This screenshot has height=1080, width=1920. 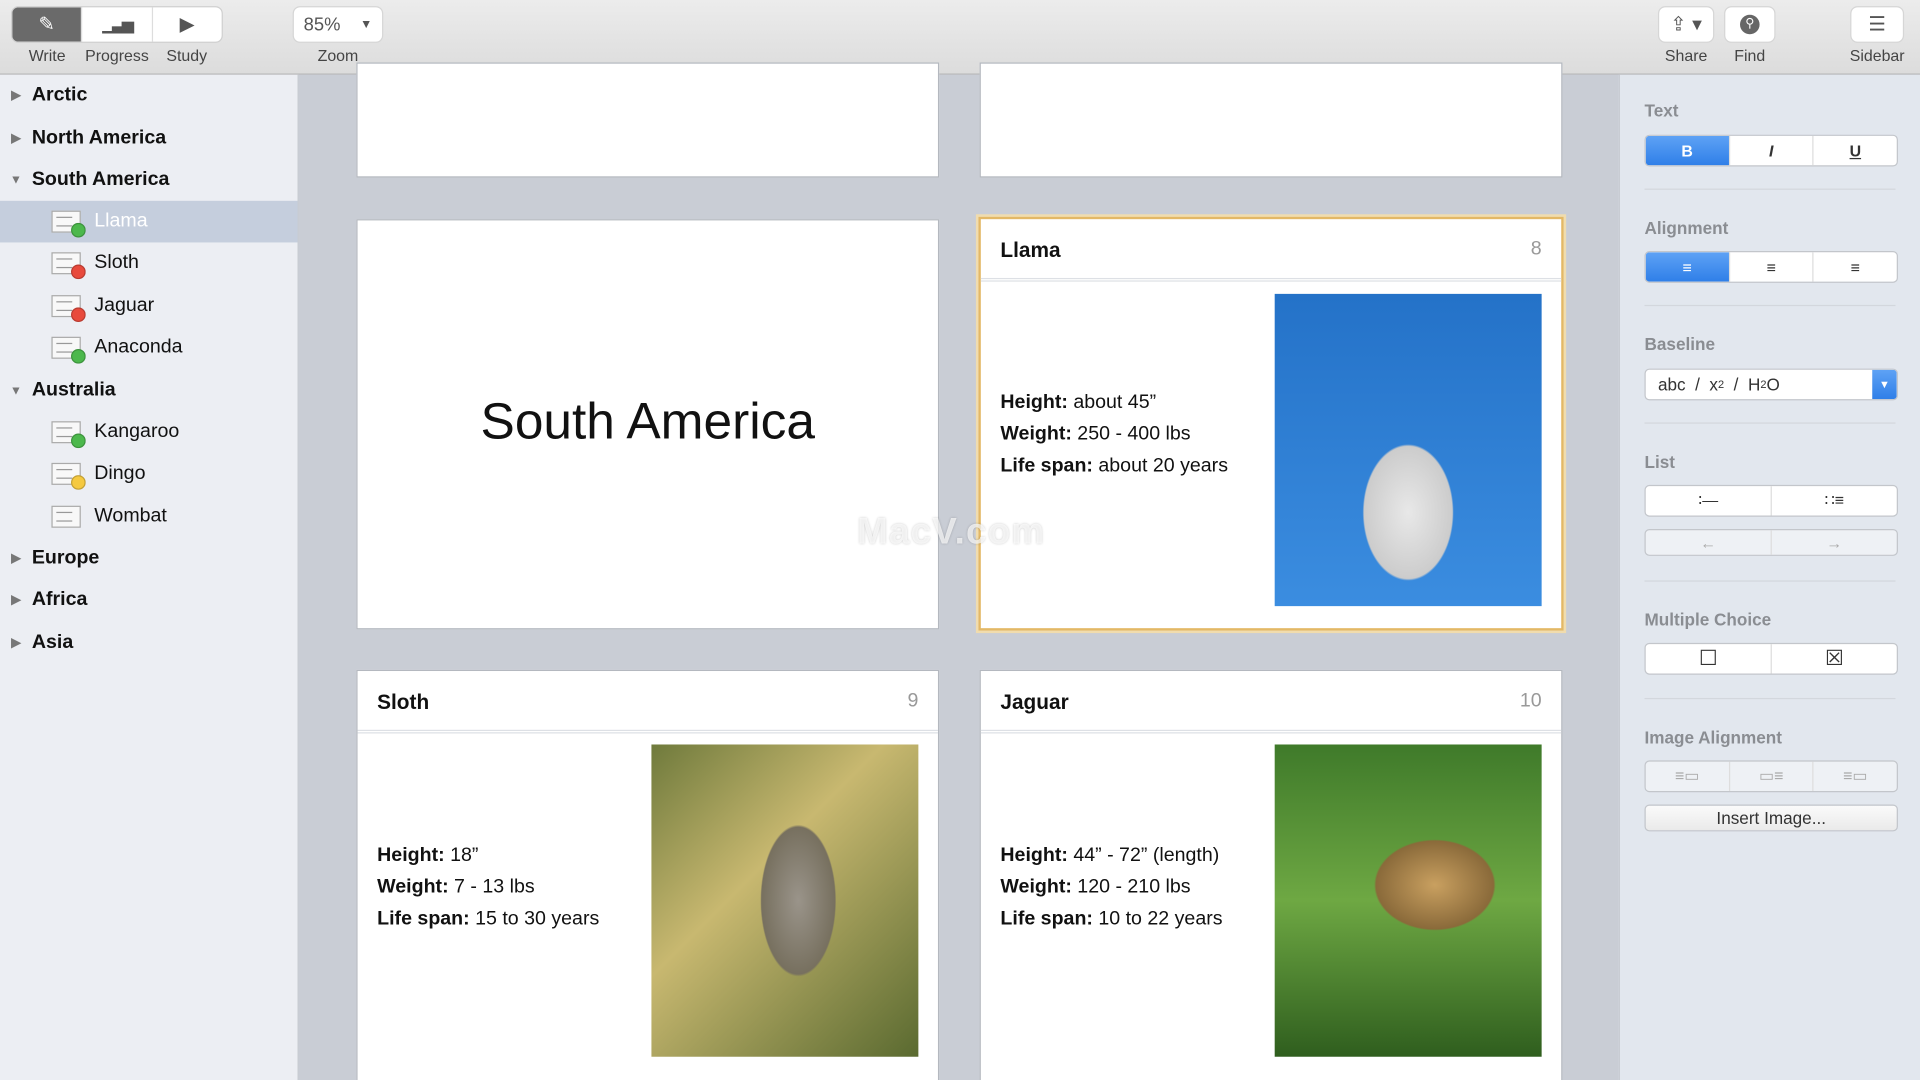 I want to click on item-label: Llama, so click(x=121, y=221).